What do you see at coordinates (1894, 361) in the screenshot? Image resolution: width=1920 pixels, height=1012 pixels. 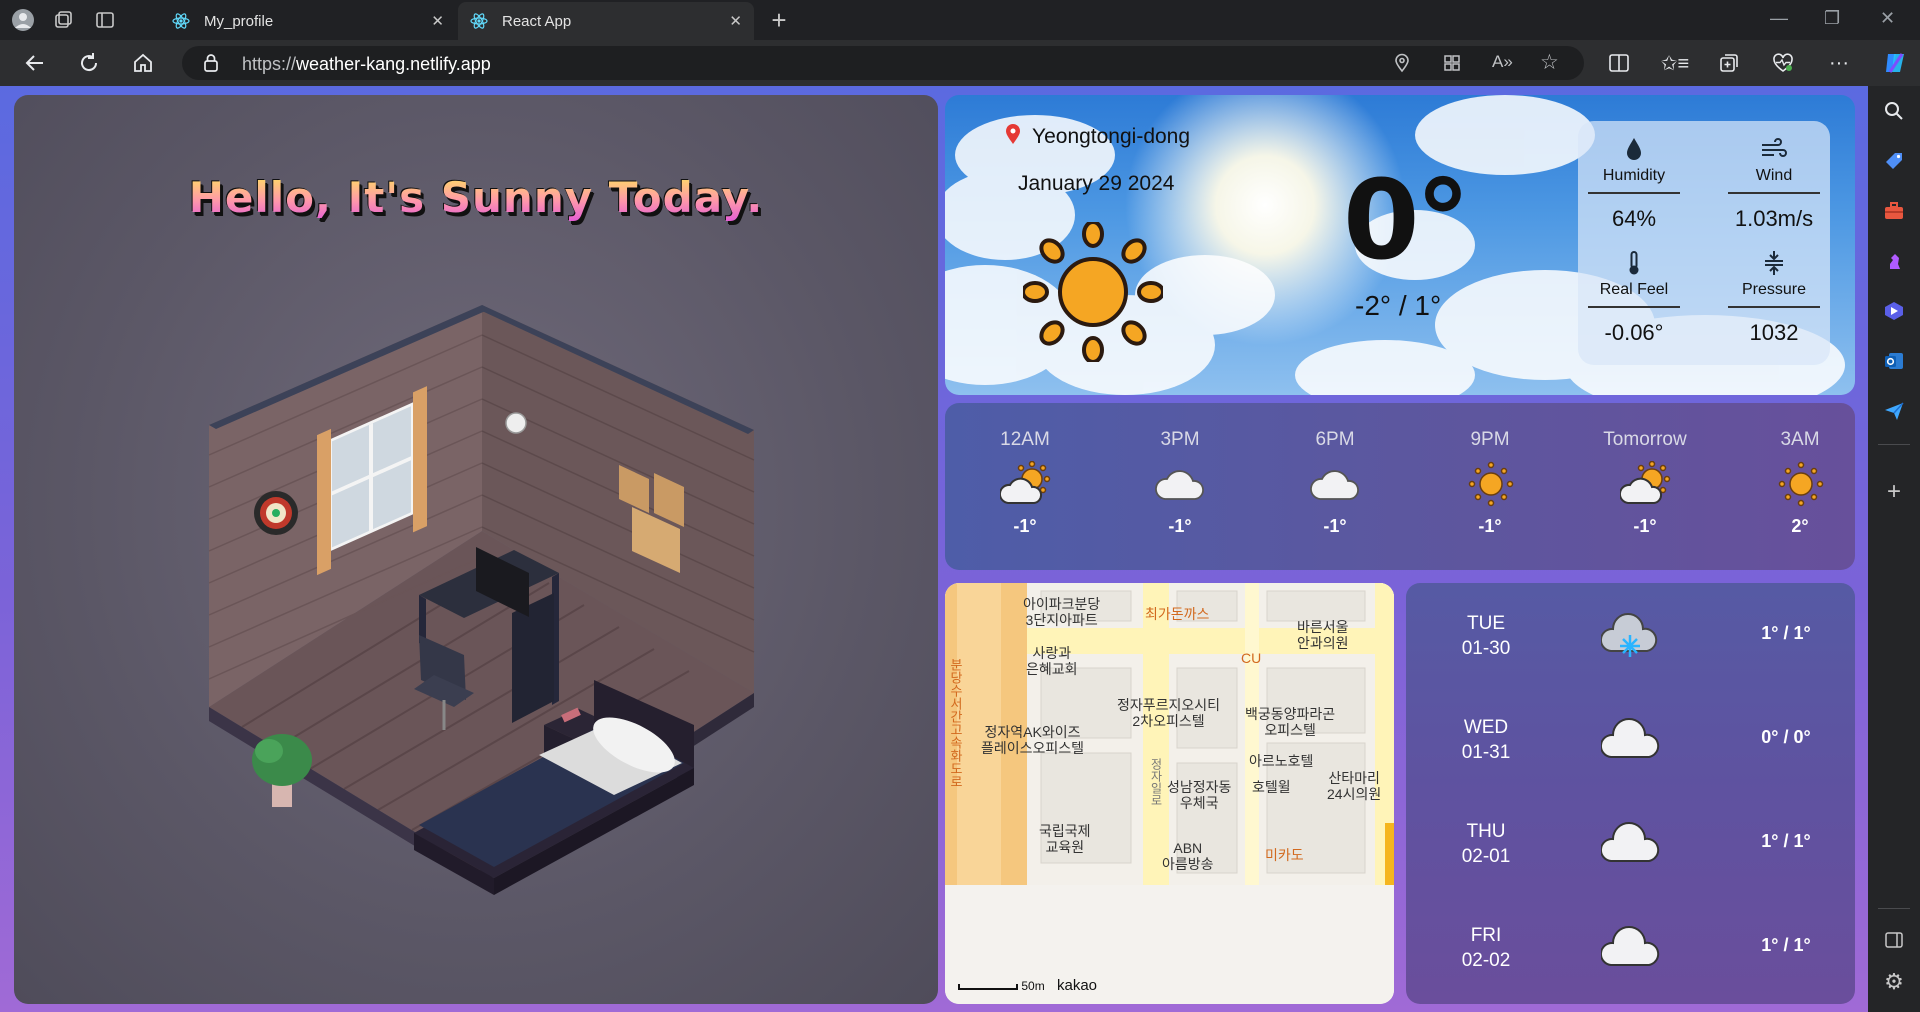 I see `outlook-icon` at bounding box center [1894, 361].